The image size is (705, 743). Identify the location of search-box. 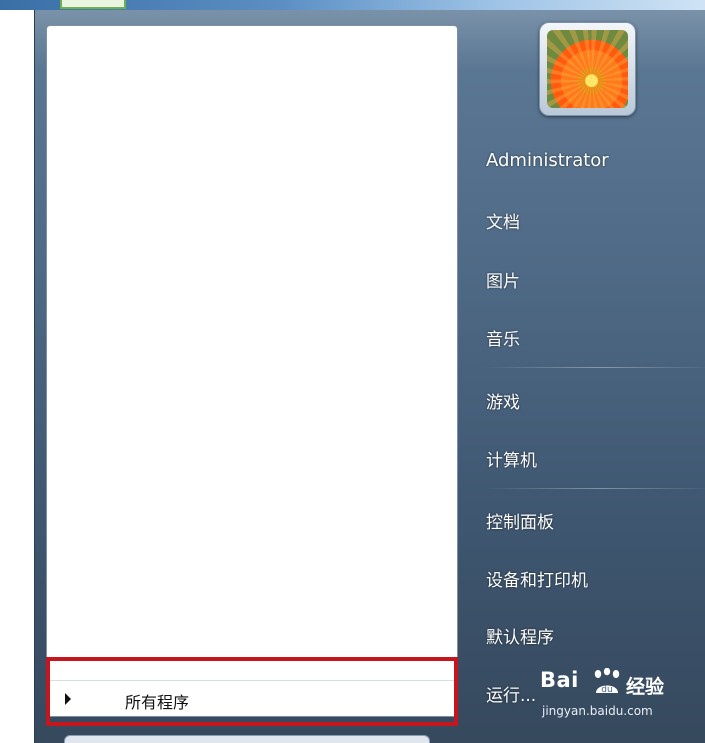
(247, 739).